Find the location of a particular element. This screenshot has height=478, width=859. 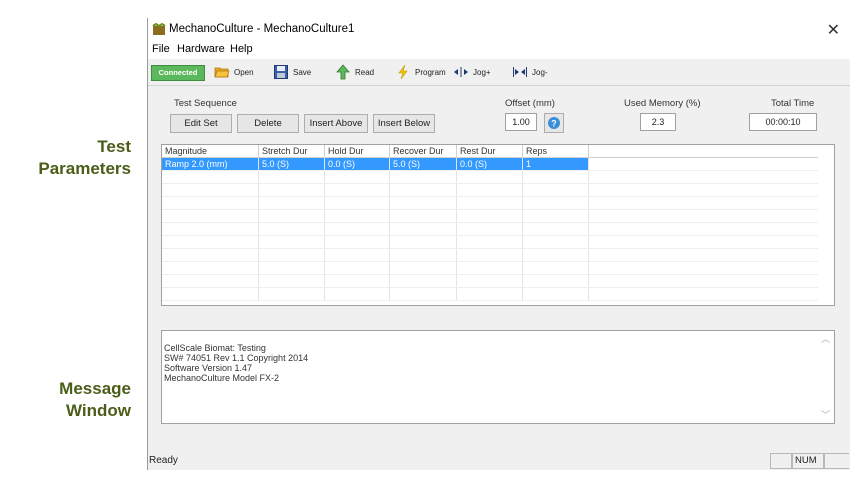

program-button: Program is located at coordinates (420, 72).